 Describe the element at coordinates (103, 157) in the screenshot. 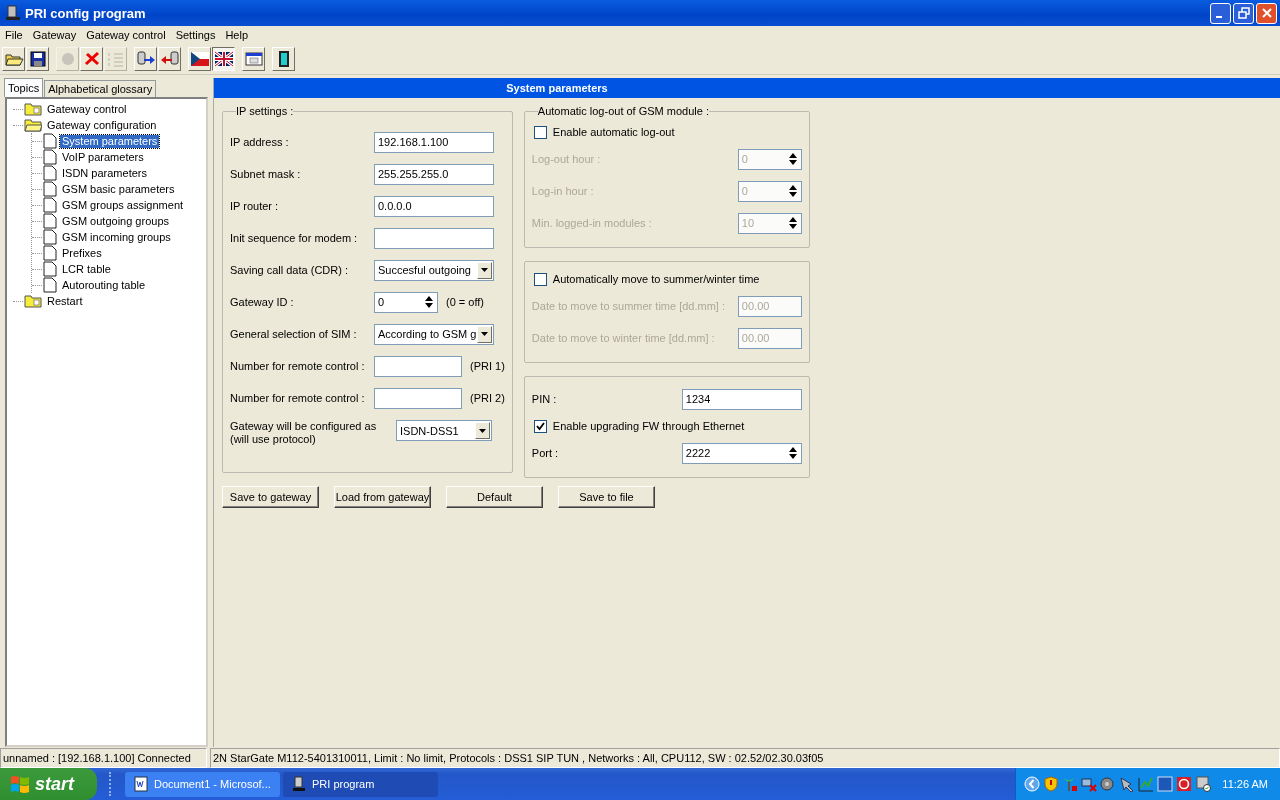

I see `tree-item: VoIP parameters` at that location.